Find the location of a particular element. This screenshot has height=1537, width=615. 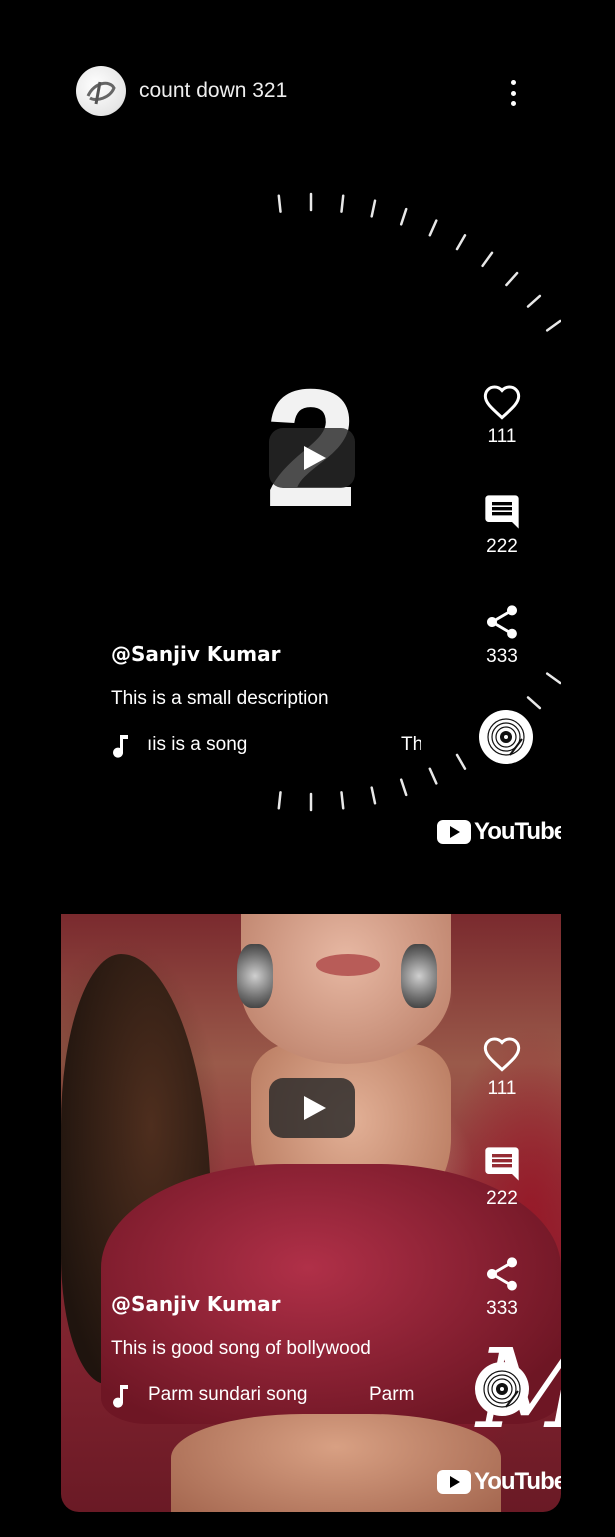

song-row: ıis is a song Th is located at coordinates (266, 746).